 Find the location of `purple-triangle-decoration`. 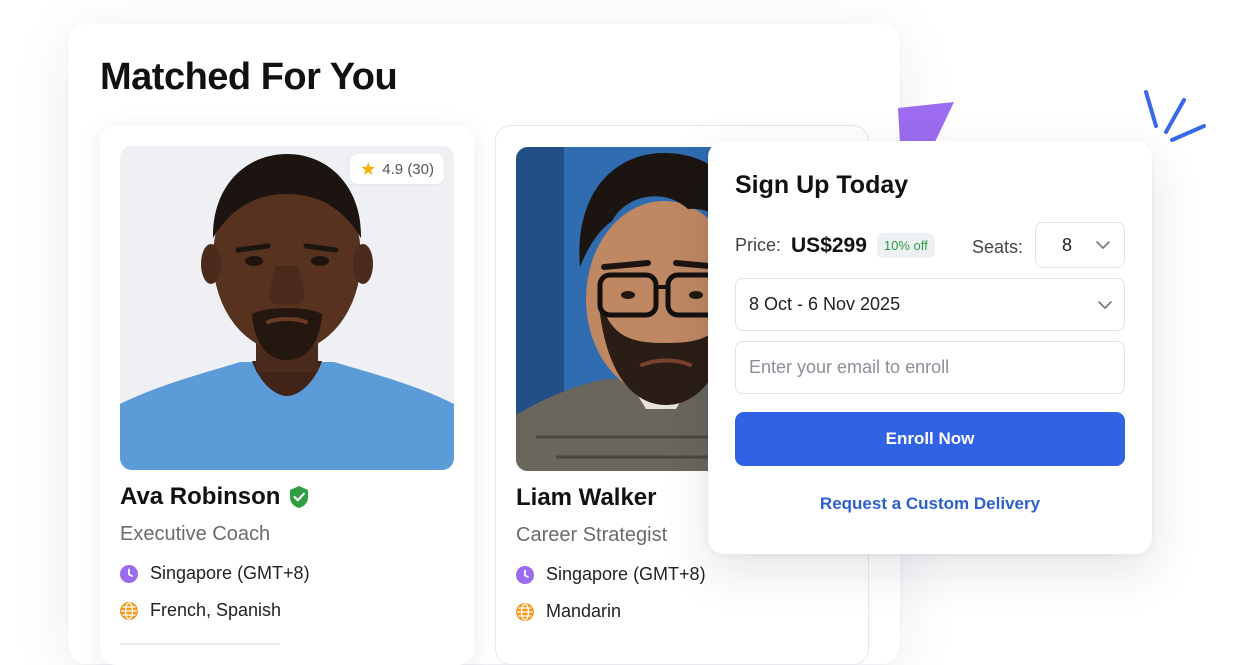

purple-triangle-decoration is located at coordinates (926, 123).